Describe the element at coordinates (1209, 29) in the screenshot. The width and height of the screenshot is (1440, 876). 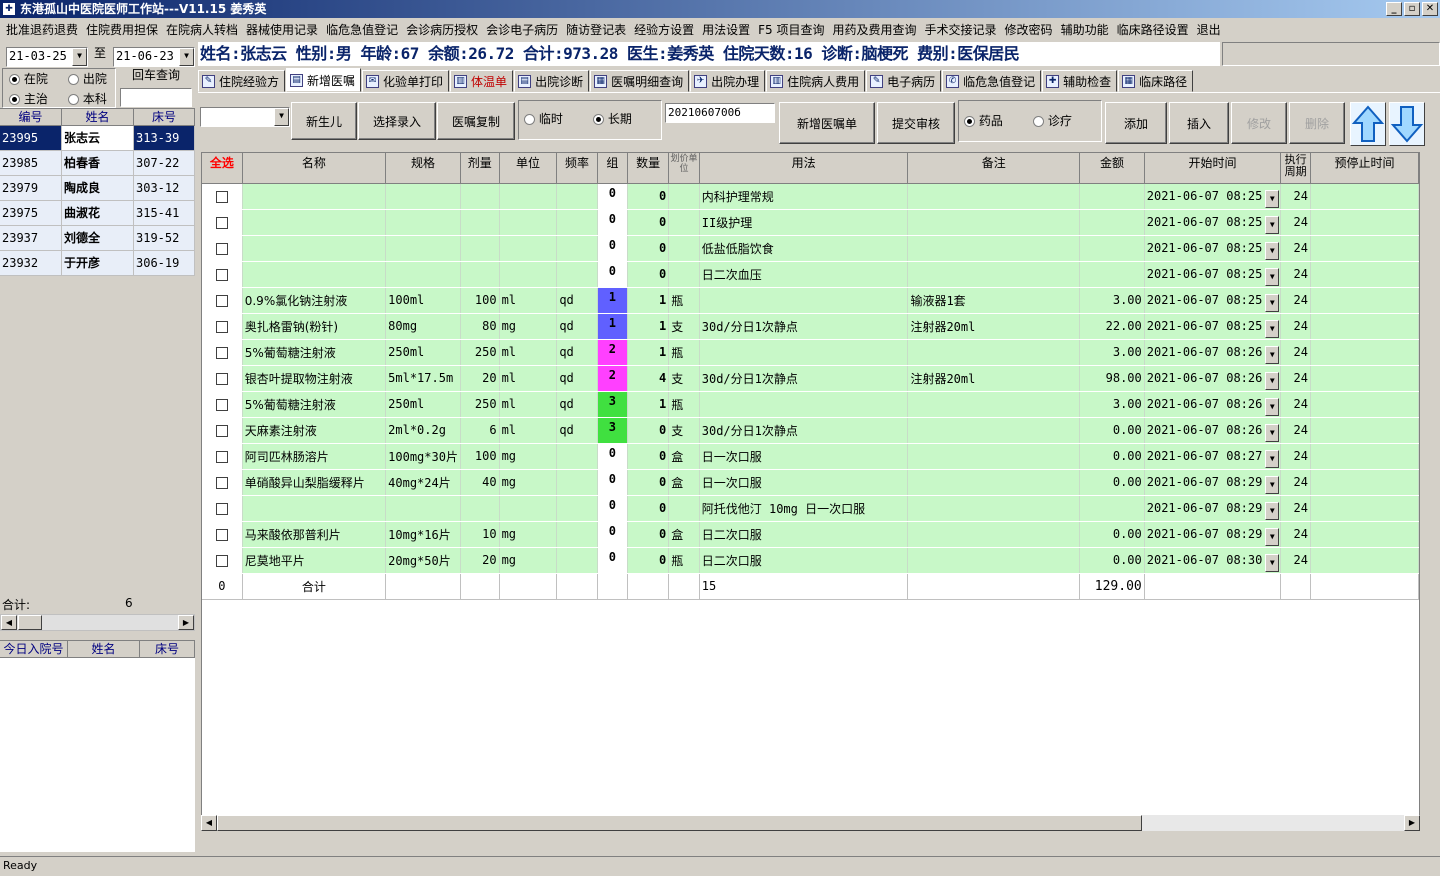
I see `menu-item: 退出` at that location.